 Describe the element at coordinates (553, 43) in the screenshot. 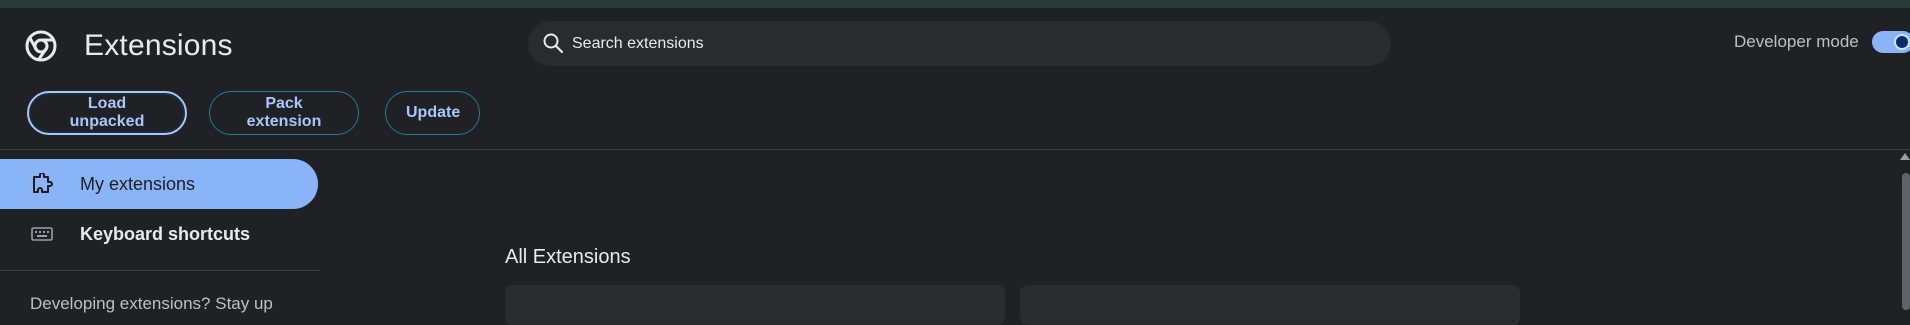

I see `search-icon` at that location.